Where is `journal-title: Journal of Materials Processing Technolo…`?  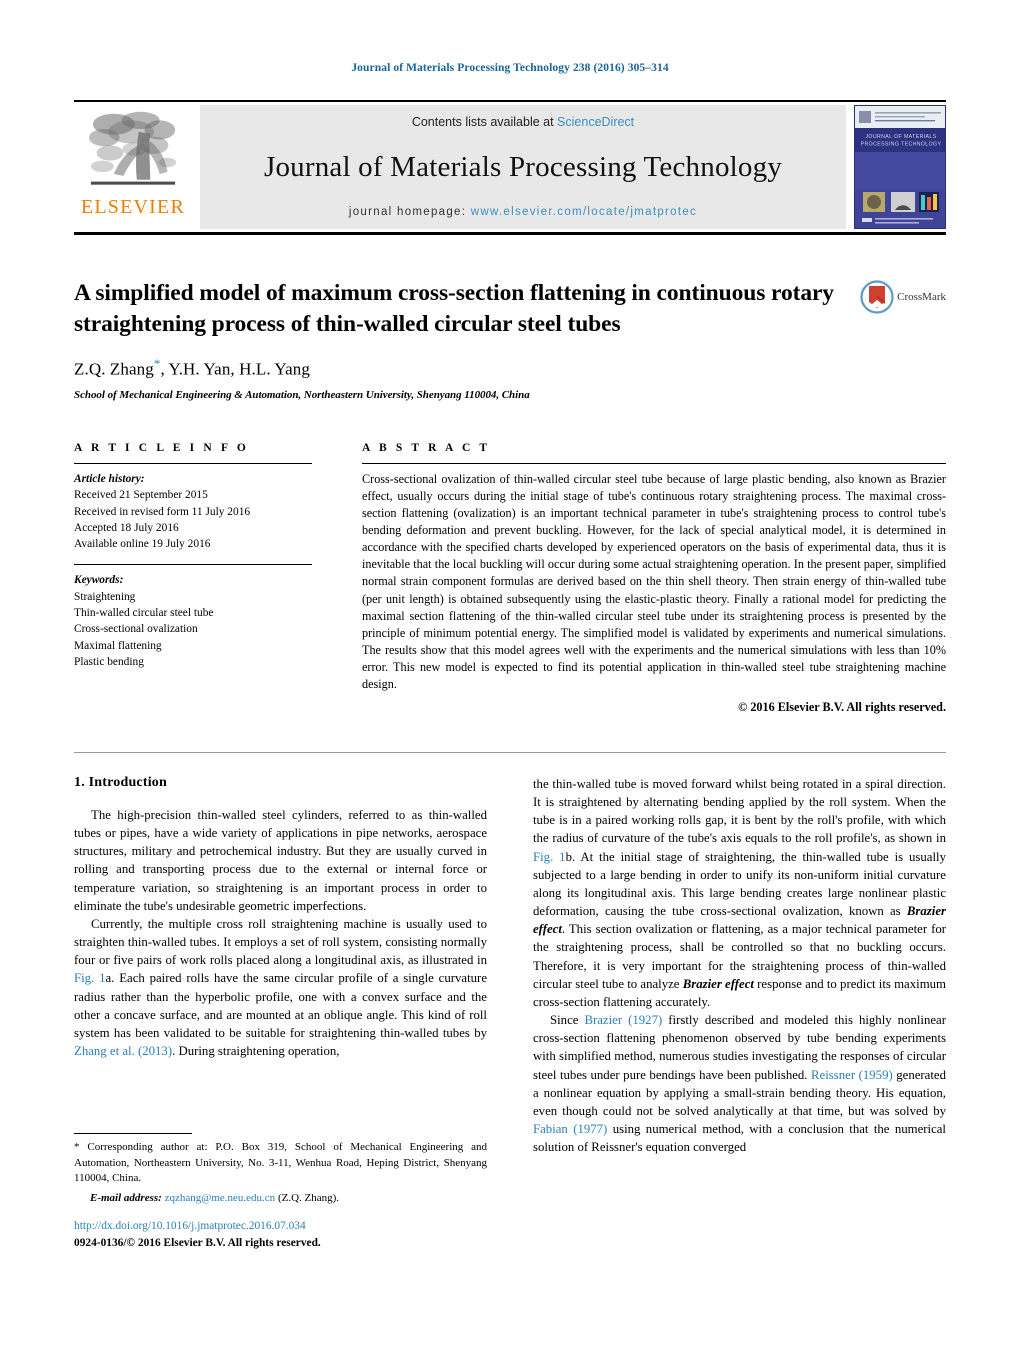
journal-title: Journal of Materials Processing Technolo… is located at coordinates (523, 167).